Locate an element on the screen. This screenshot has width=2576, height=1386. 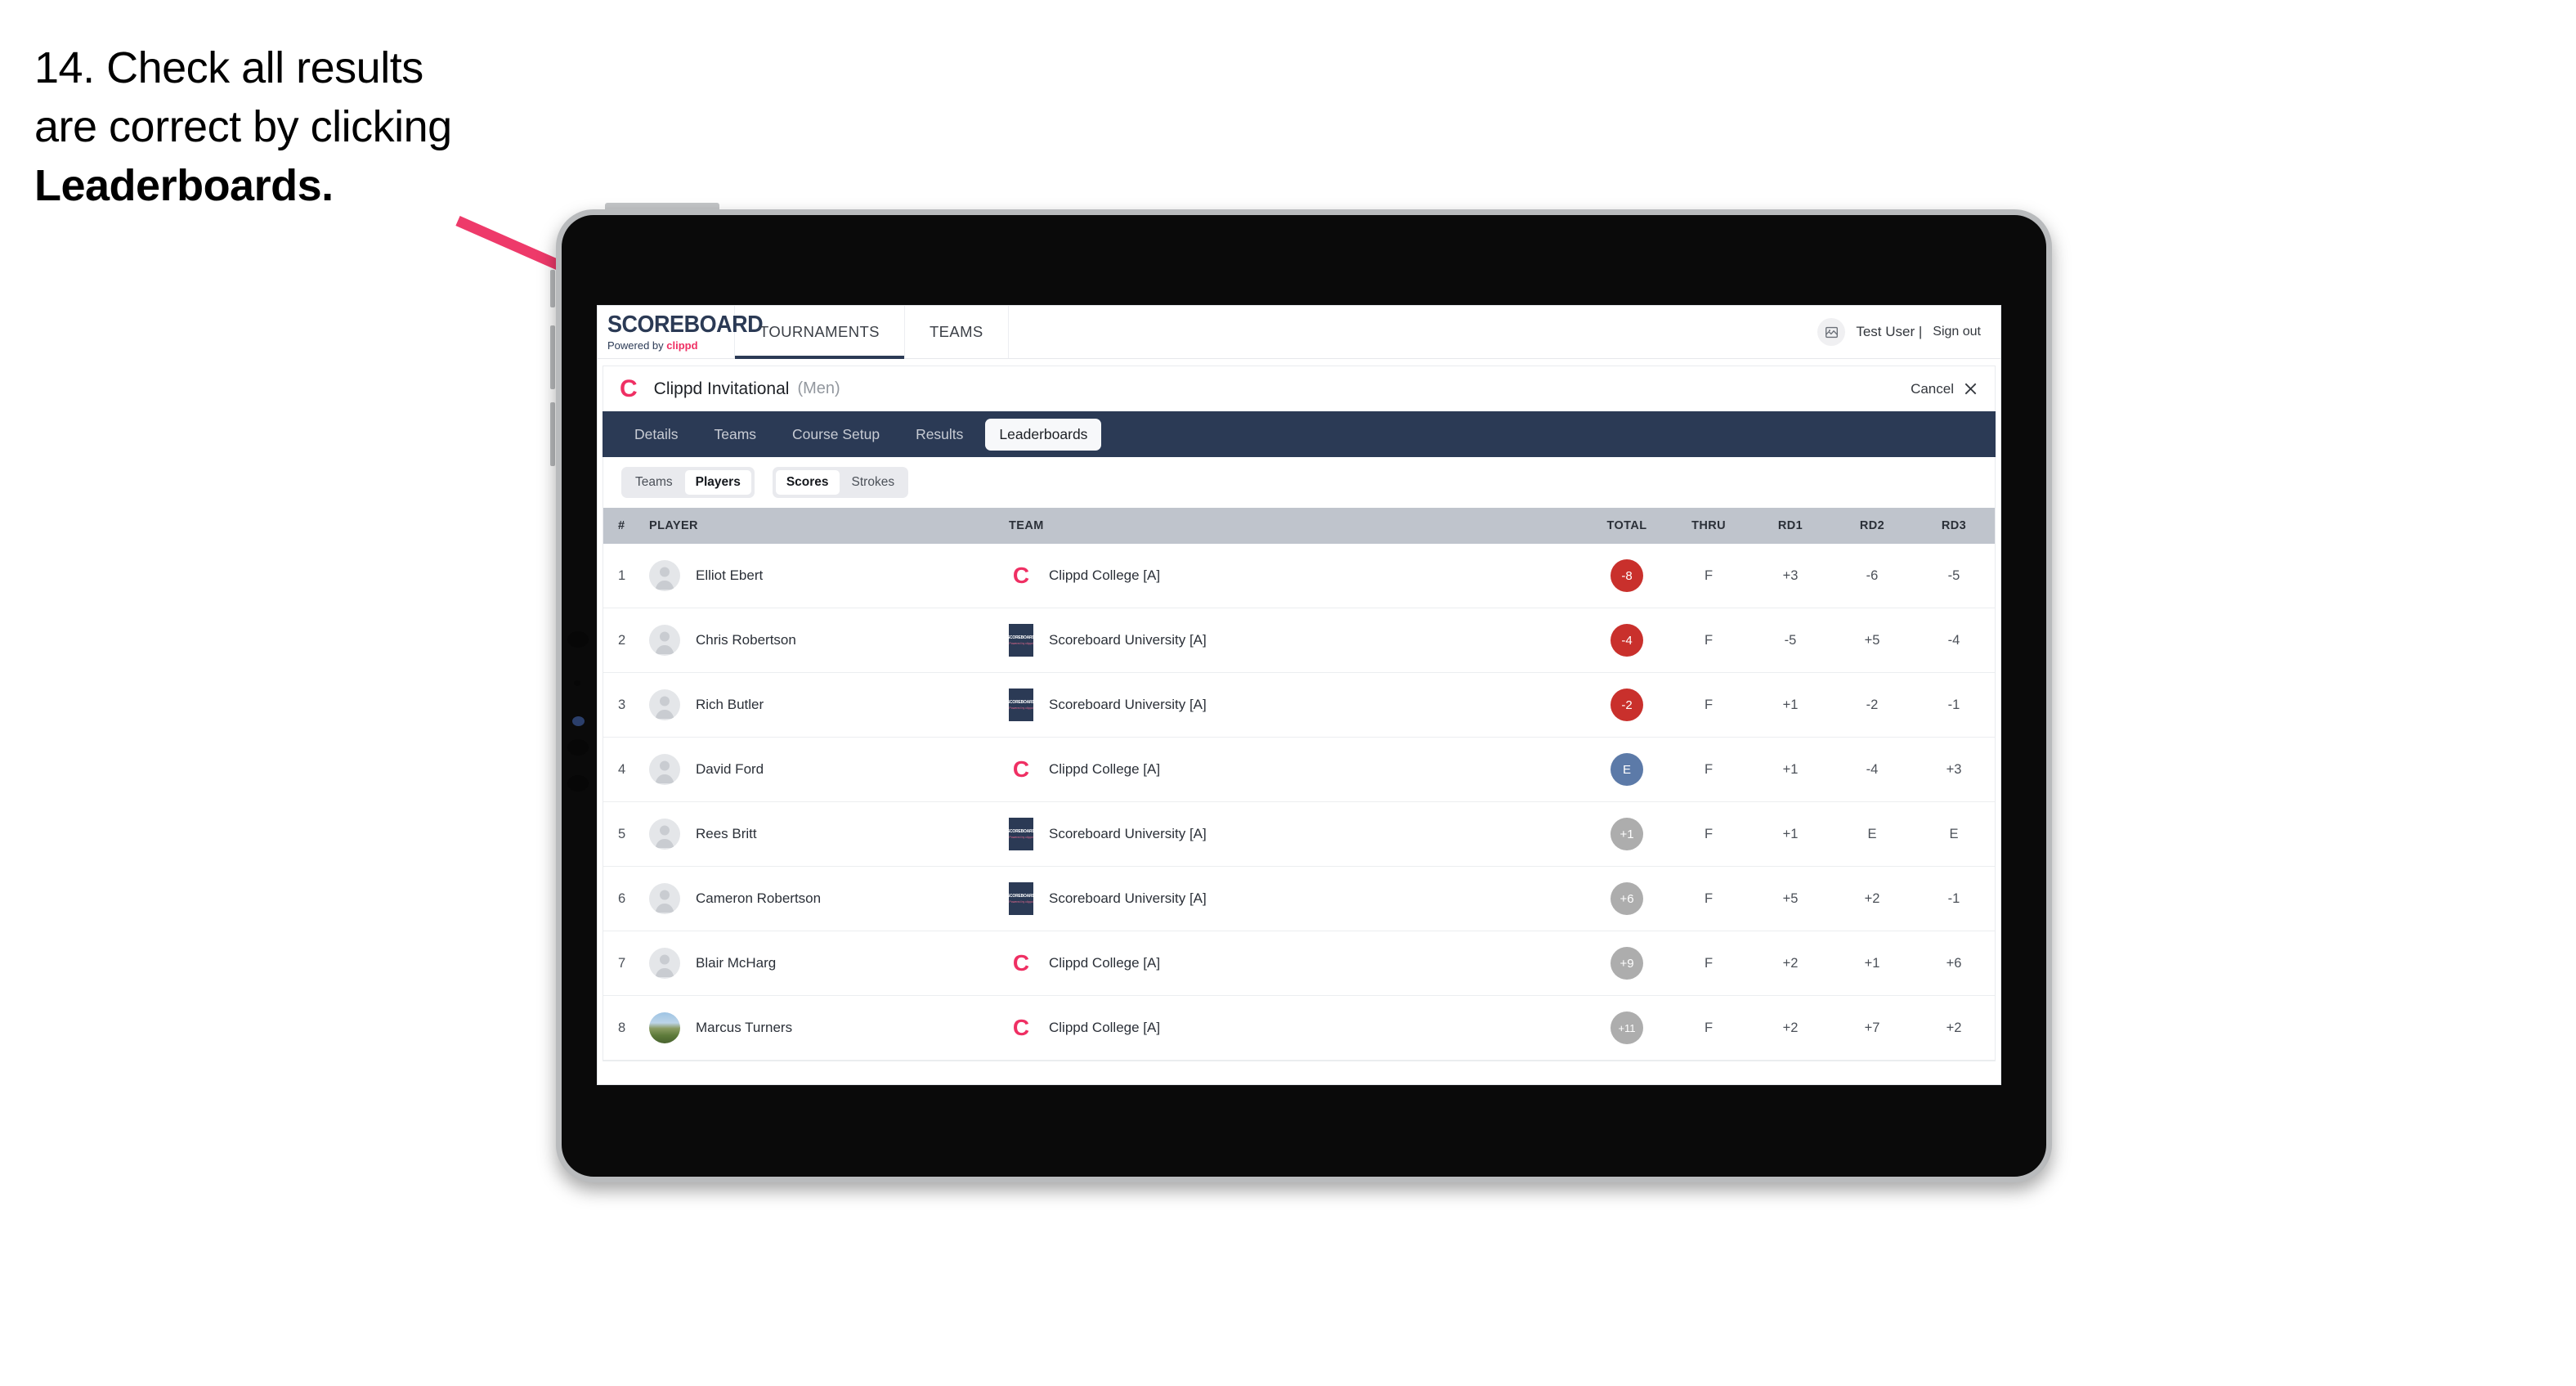
row-rd1: +2 is located at coordinates (1791, 1027).